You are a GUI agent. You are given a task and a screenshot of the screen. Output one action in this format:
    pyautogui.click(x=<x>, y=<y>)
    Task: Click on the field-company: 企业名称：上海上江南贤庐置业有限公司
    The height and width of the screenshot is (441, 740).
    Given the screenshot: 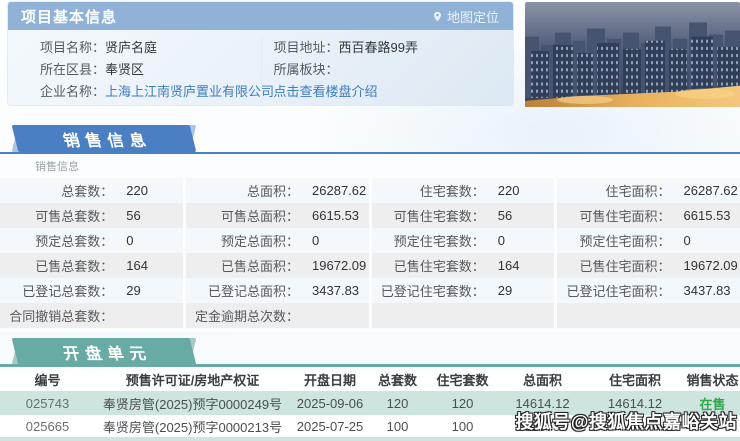 What is the action you would take?
    pyautogui.click(x=157, y=92)
    